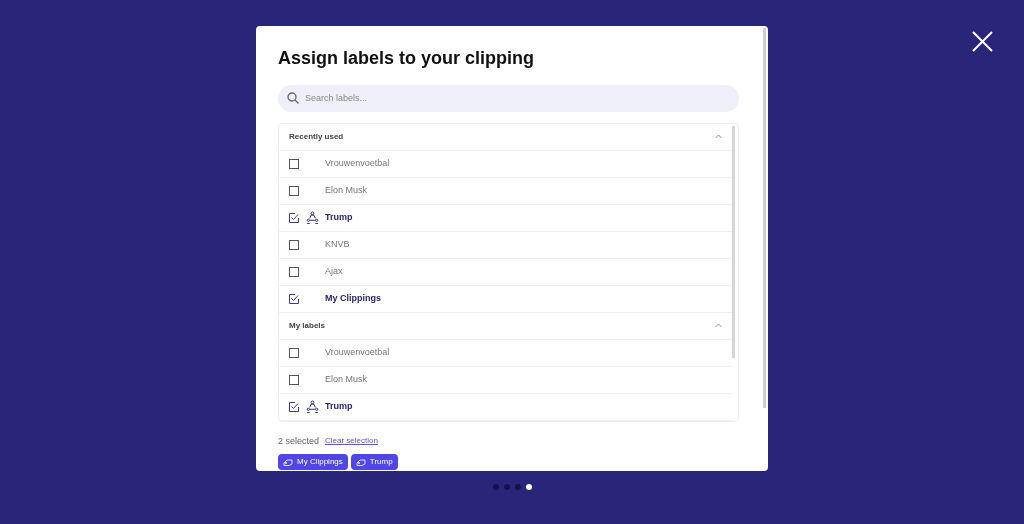 This screenshot has height=524, width=1024. What do you see at coordinates (307, 325) in the screenshot?
I see `section-title: My labels` at bounding box center [307, 325].